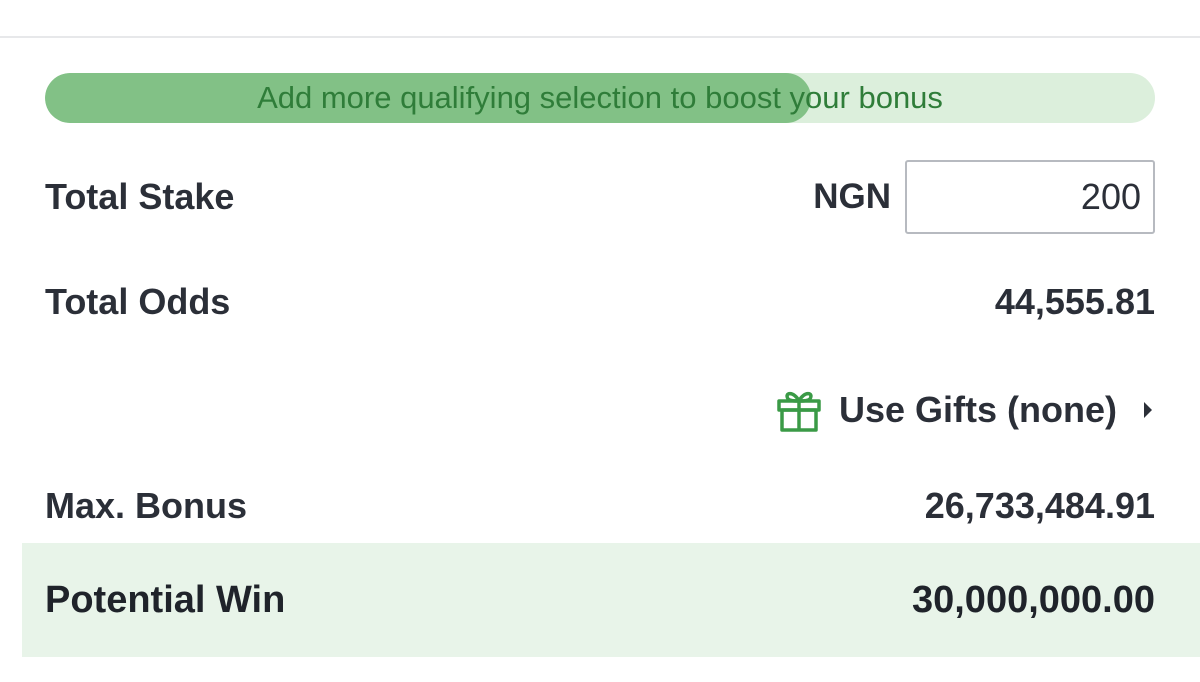 This screenshot has height=682, width=1200. What do you see at coordinates (600, 506) in the screenshot?
I see `max-bonus-row: Max. Bonus 26,733,484.91` at bounding box center [600, 506].